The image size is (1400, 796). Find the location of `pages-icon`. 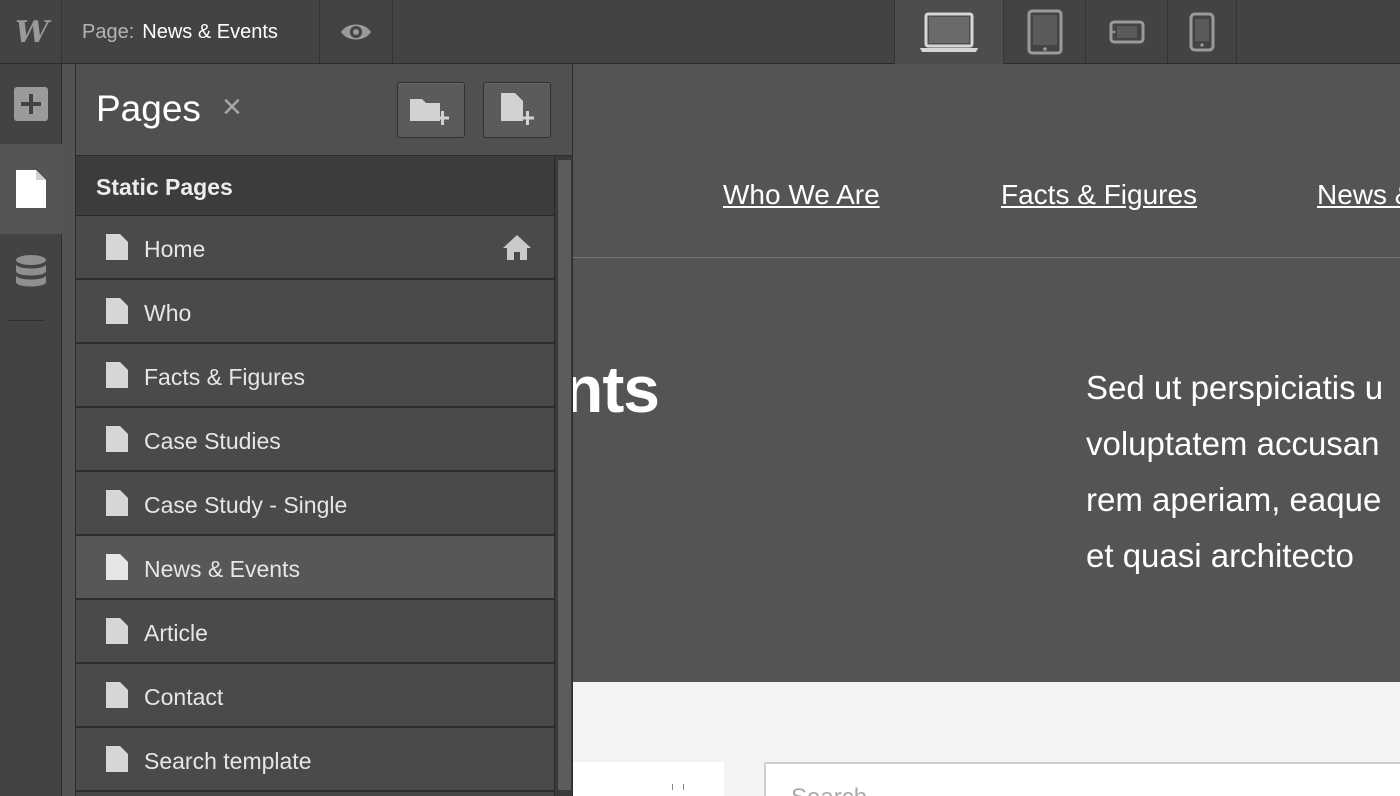

pages-icon is located at coordinates (31, 189).